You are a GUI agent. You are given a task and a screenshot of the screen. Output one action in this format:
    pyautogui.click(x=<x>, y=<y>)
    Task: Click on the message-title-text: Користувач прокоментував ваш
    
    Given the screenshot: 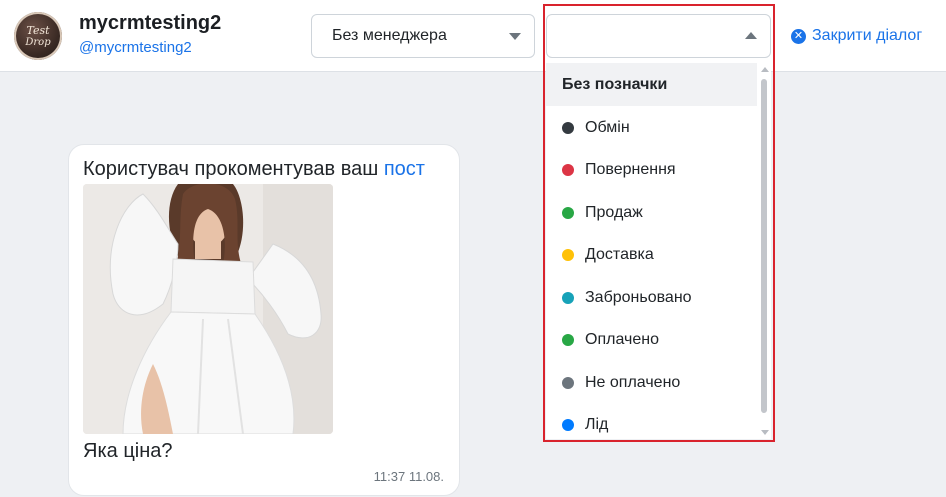 What is the action you would take?
    pyautogui.click(x=233, y=169)
    